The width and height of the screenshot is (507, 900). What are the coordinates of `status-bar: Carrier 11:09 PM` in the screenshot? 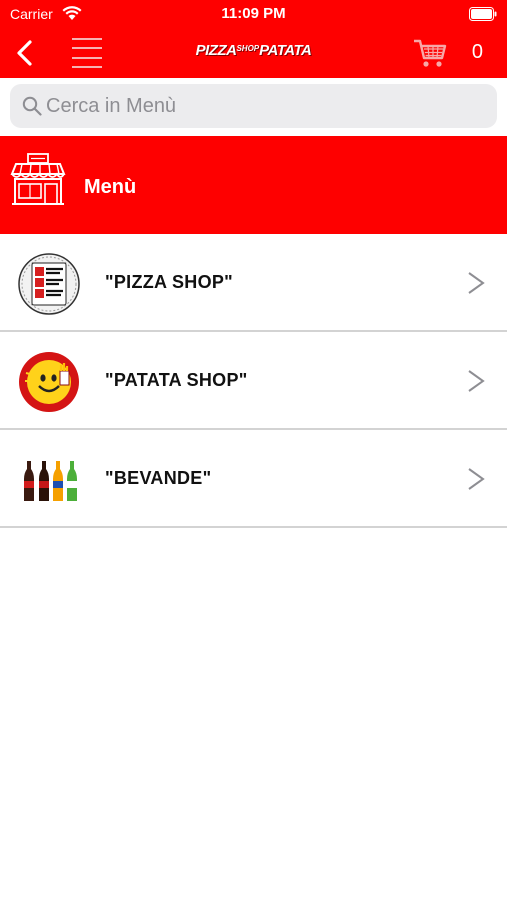 It's located at (253, 14).